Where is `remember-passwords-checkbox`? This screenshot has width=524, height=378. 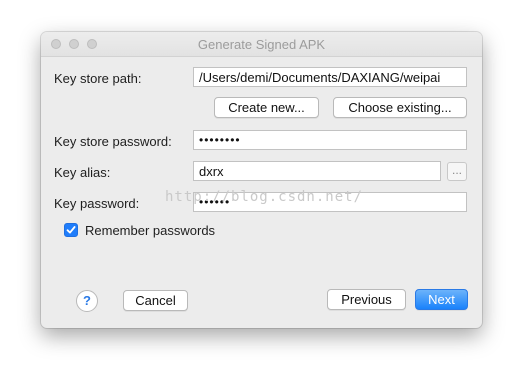
remember-passwords-checkbox is located at coordinates (71, 230).